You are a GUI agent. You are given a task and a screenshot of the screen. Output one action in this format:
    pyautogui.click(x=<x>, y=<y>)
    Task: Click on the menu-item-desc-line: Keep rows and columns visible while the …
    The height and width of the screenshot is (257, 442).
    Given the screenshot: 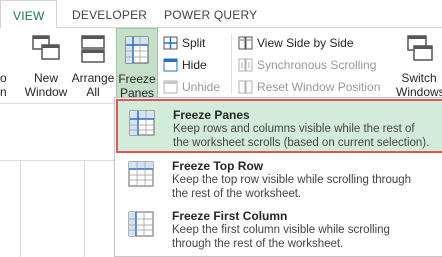 What is the action you would take?
    pyautogui.click(x=294, y=129)
    